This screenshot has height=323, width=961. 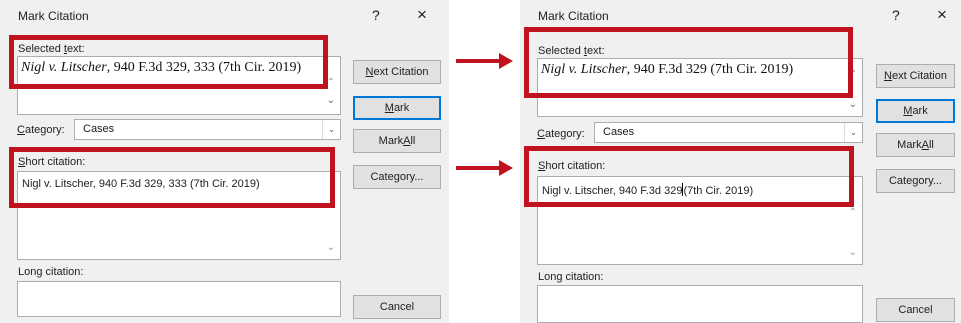 I want to click on title-bar: Mark Citation ? ×, so click(x=224, y=16).